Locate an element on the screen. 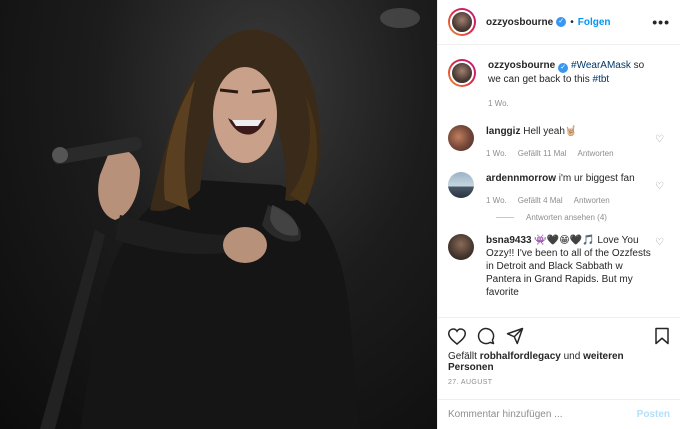  header-username: ozzyosbourne is located at coordinates (519, 22).